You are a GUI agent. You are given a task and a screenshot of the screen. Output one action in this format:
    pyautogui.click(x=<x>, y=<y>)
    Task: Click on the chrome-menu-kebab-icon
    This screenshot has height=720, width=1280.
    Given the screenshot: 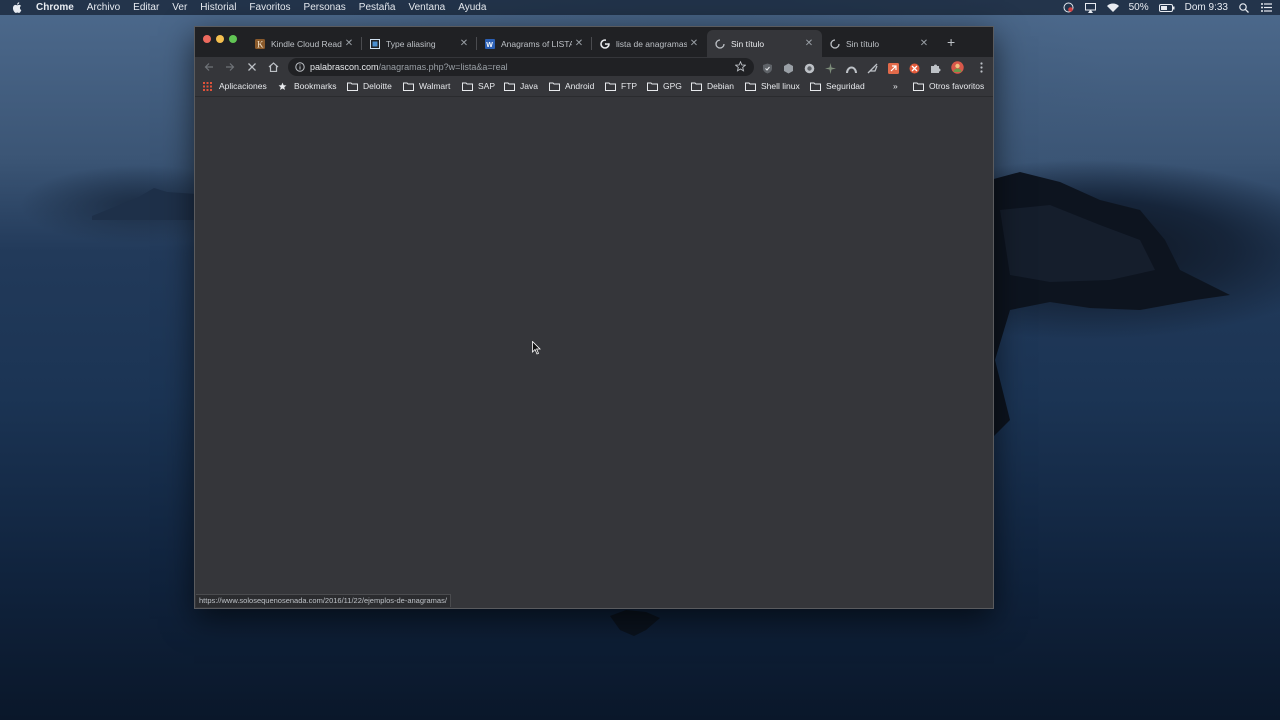 What is the action you would take?
    pyautogui.click(x=981, y=67)
    